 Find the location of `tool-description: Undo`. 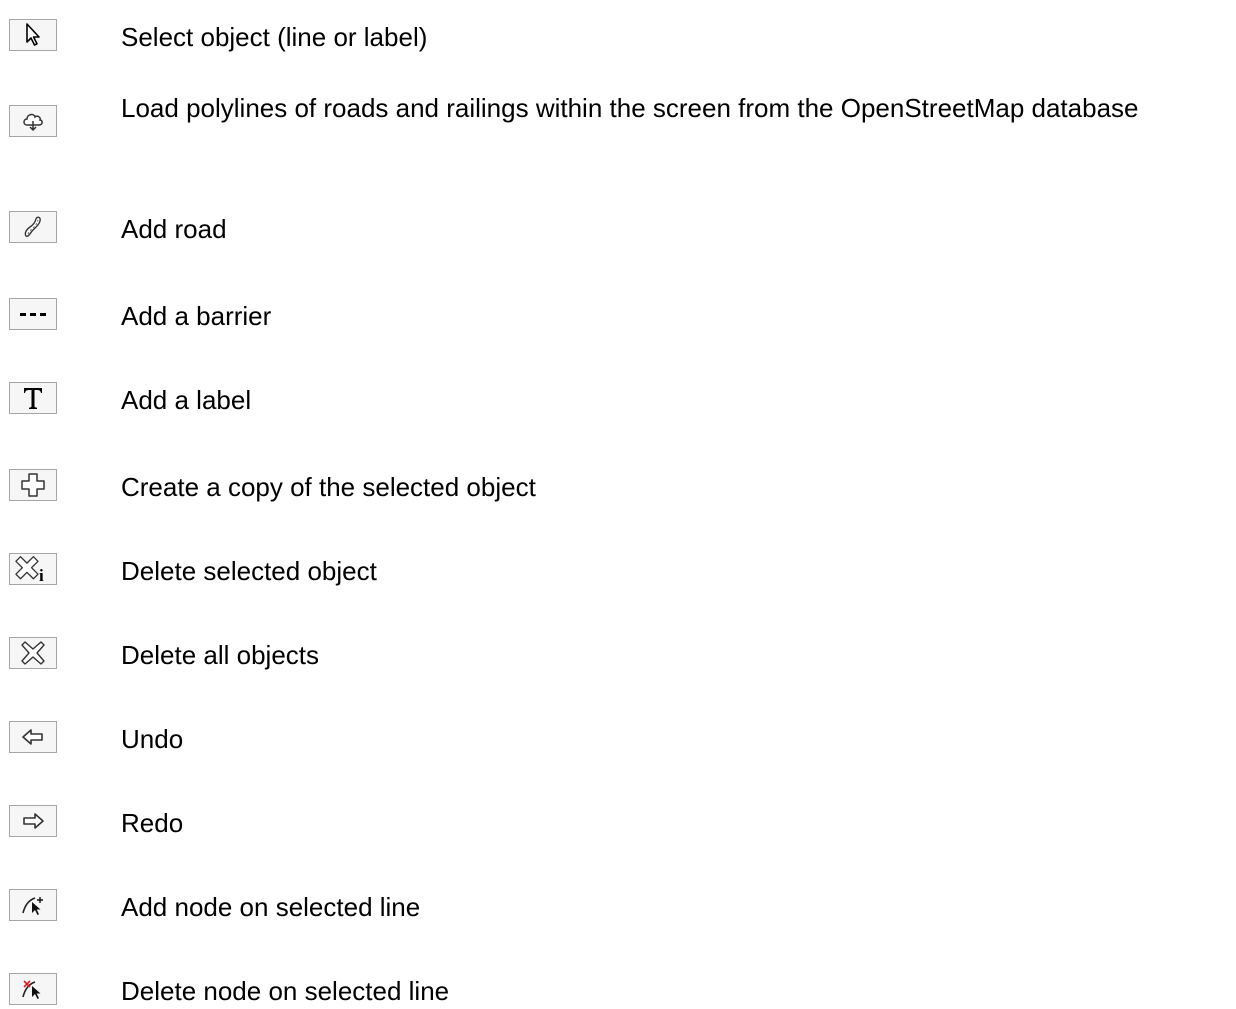

tool-description: Undo is located at coordinates (152, 739).